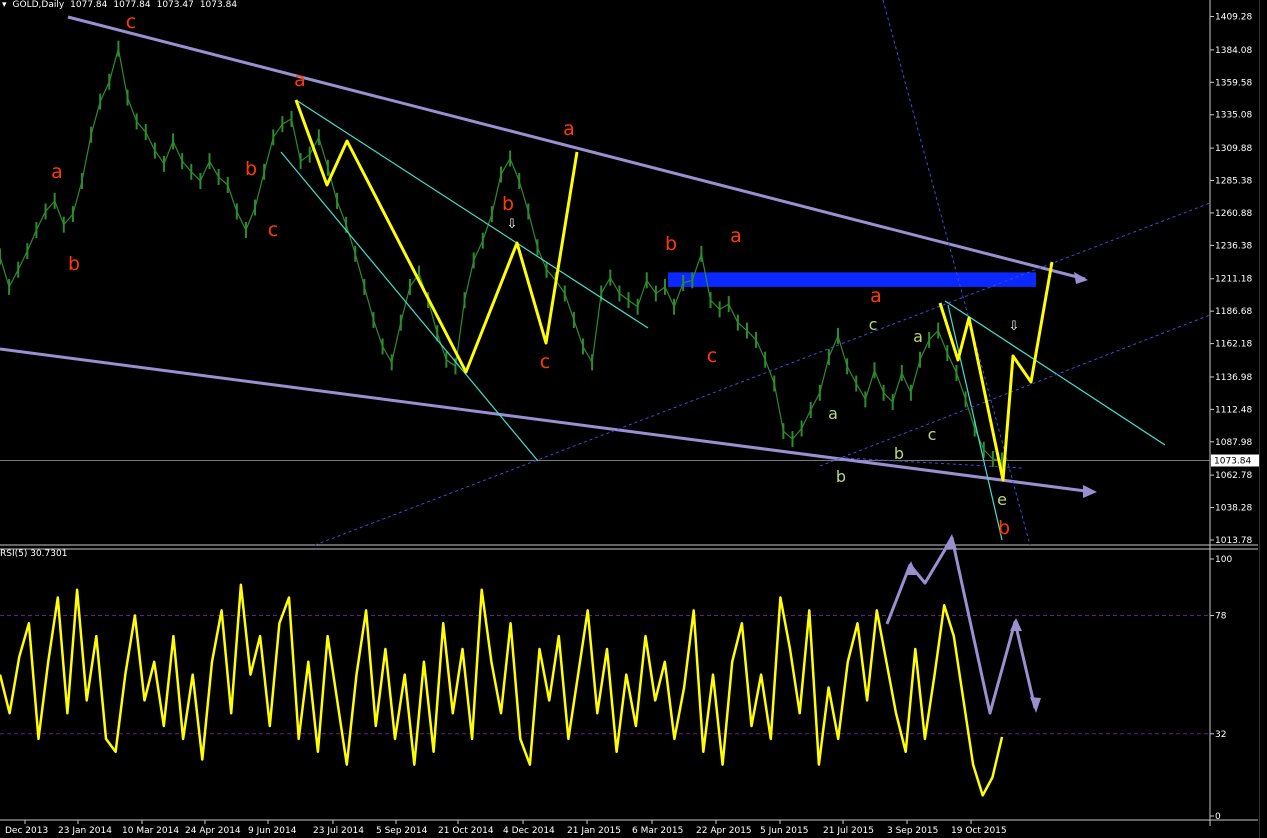 Image resolution: width=1267 pixels, height=838 pixels. Describe the element at coordinates (852, 279) in the screenshot. I see `resistance-zone` at that location.